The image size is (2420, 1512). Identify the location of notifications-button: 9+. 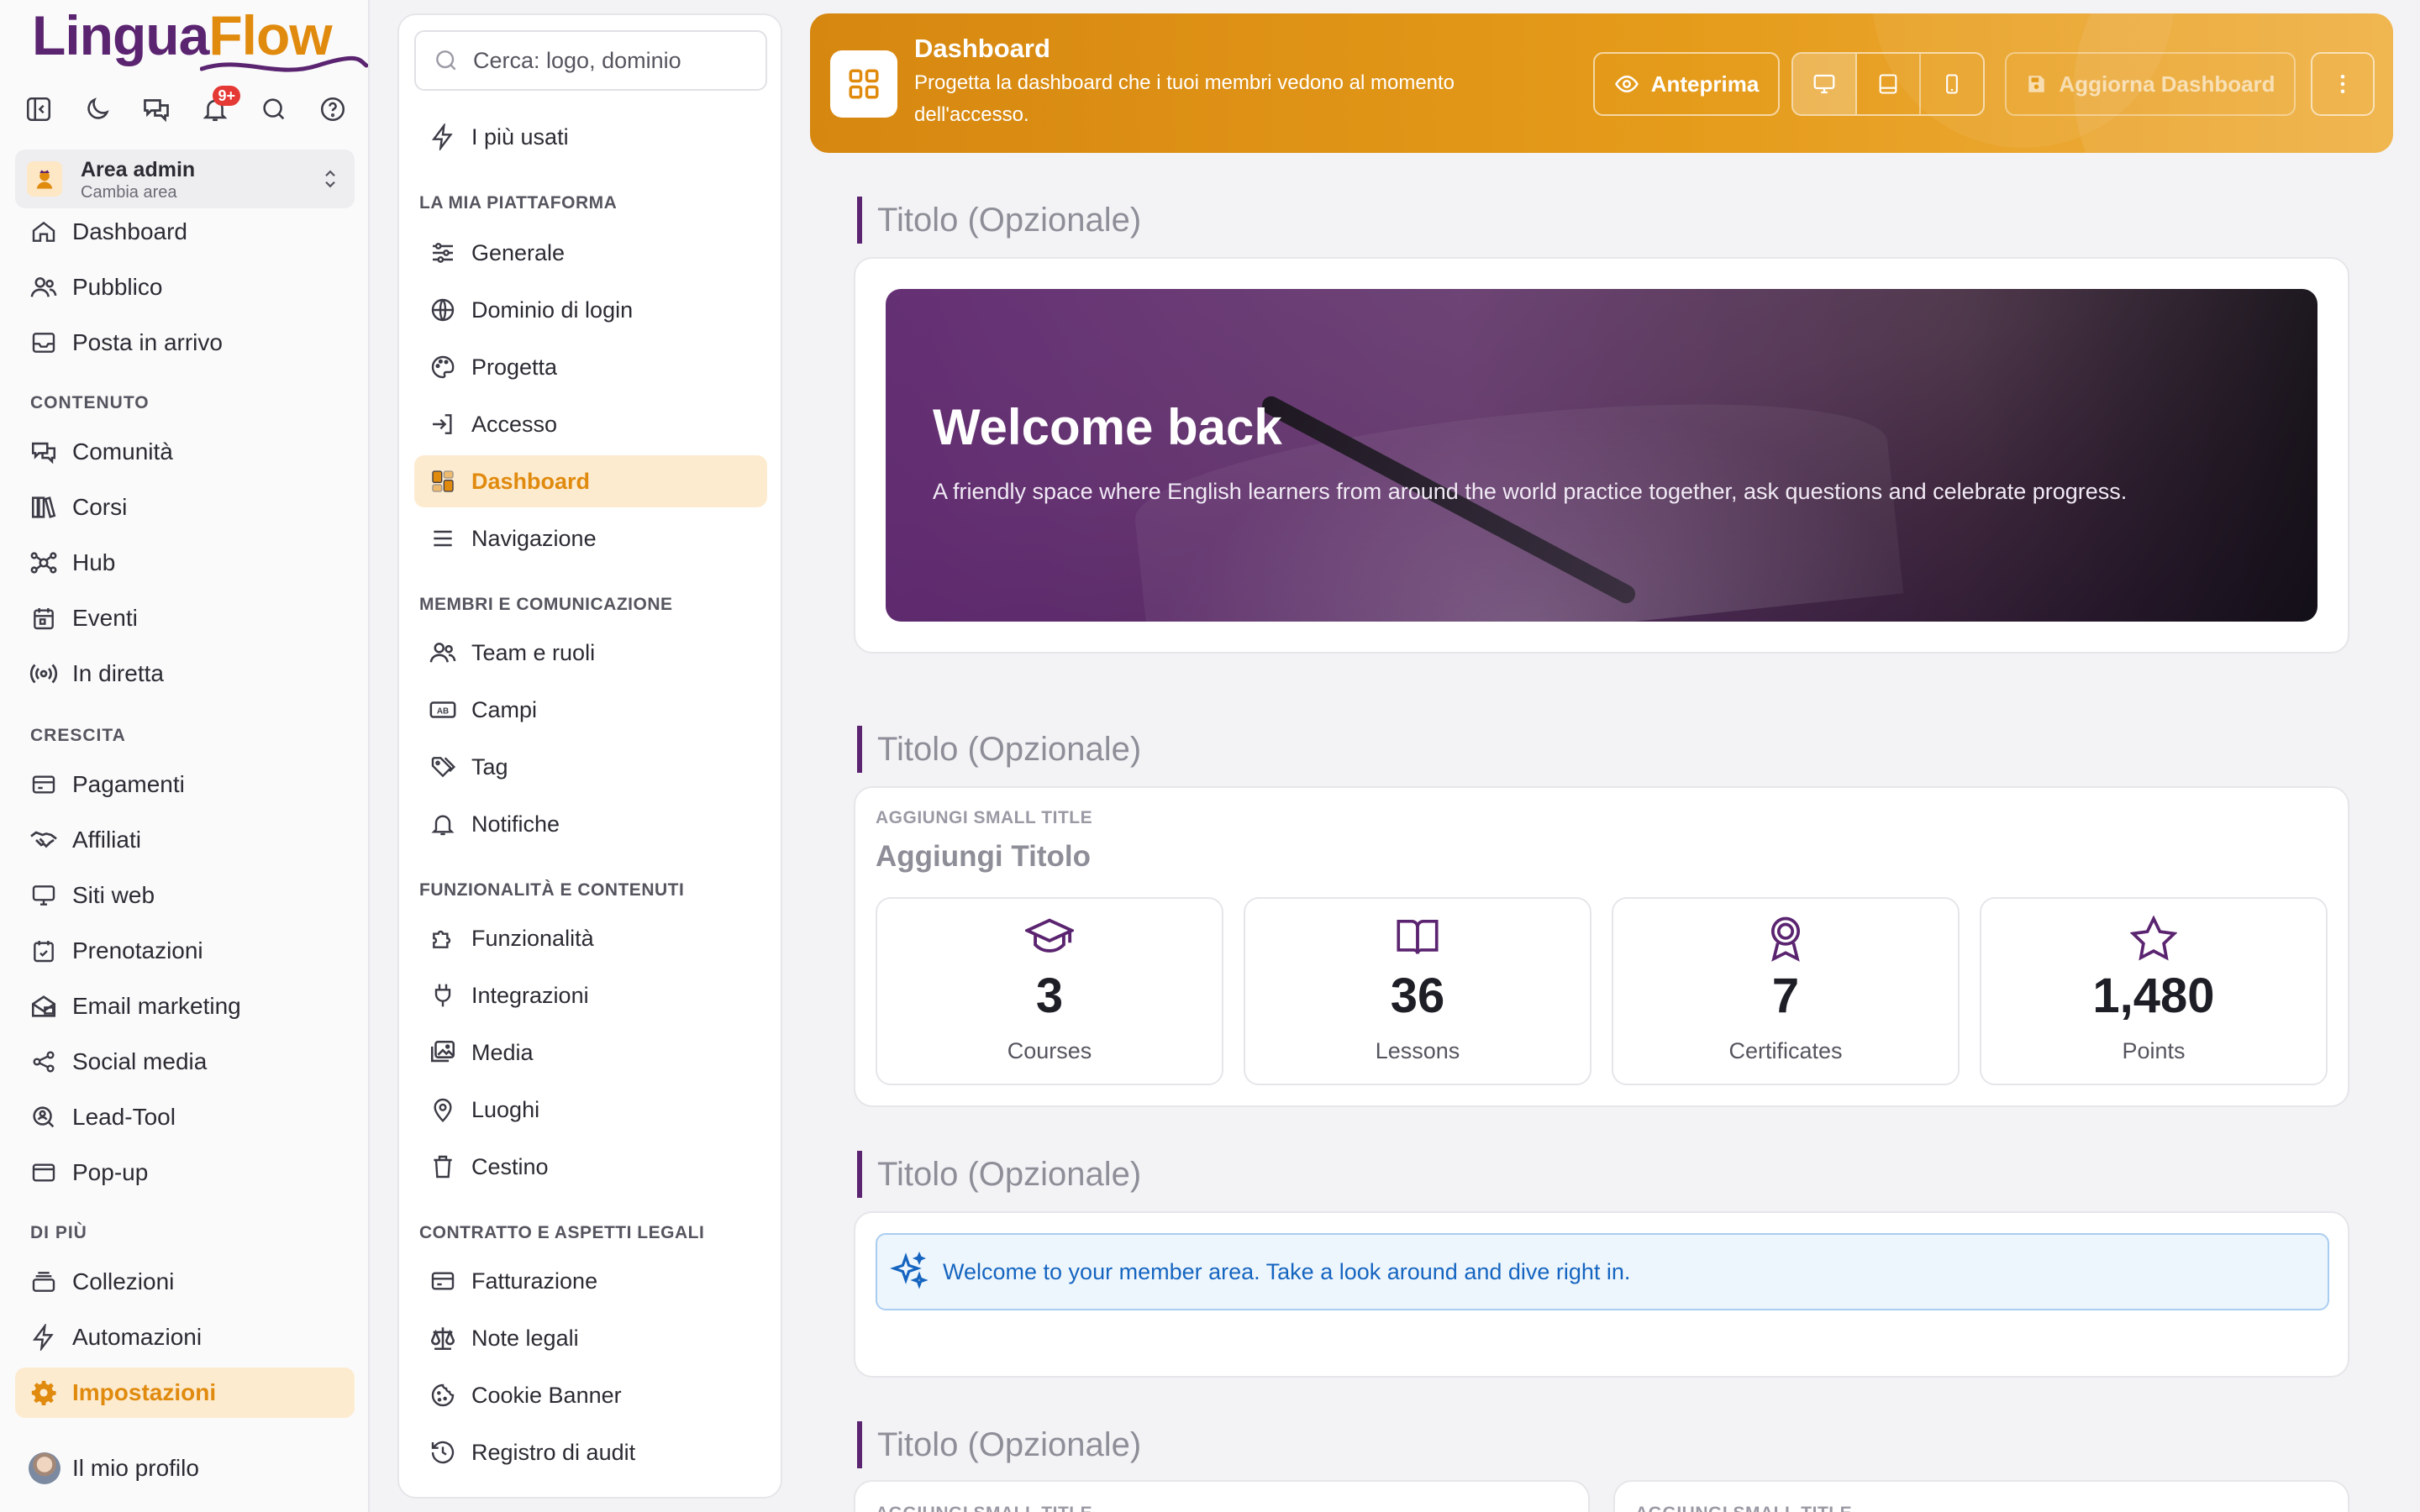
(218, 107).